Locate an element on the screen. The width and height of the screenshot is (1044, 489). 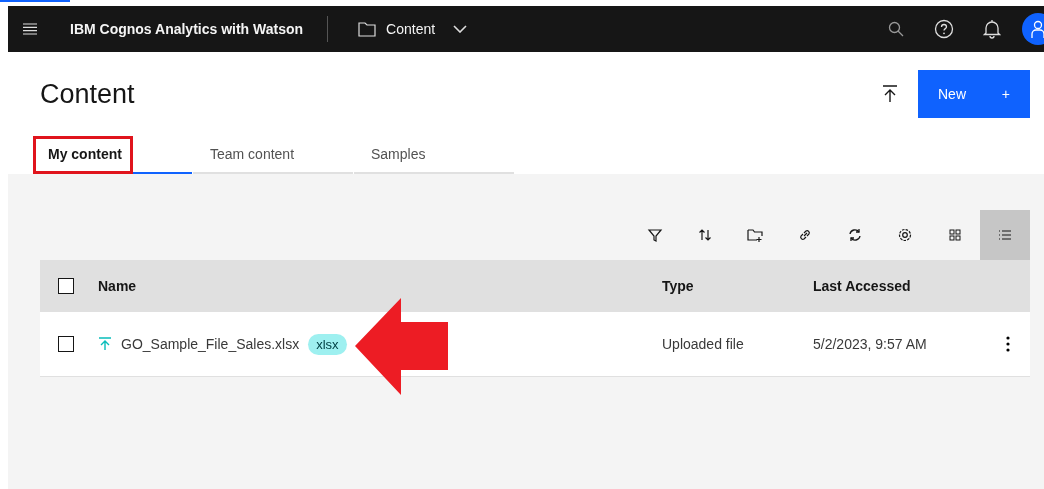
row-checkbox is located at coordinates (66, 344).